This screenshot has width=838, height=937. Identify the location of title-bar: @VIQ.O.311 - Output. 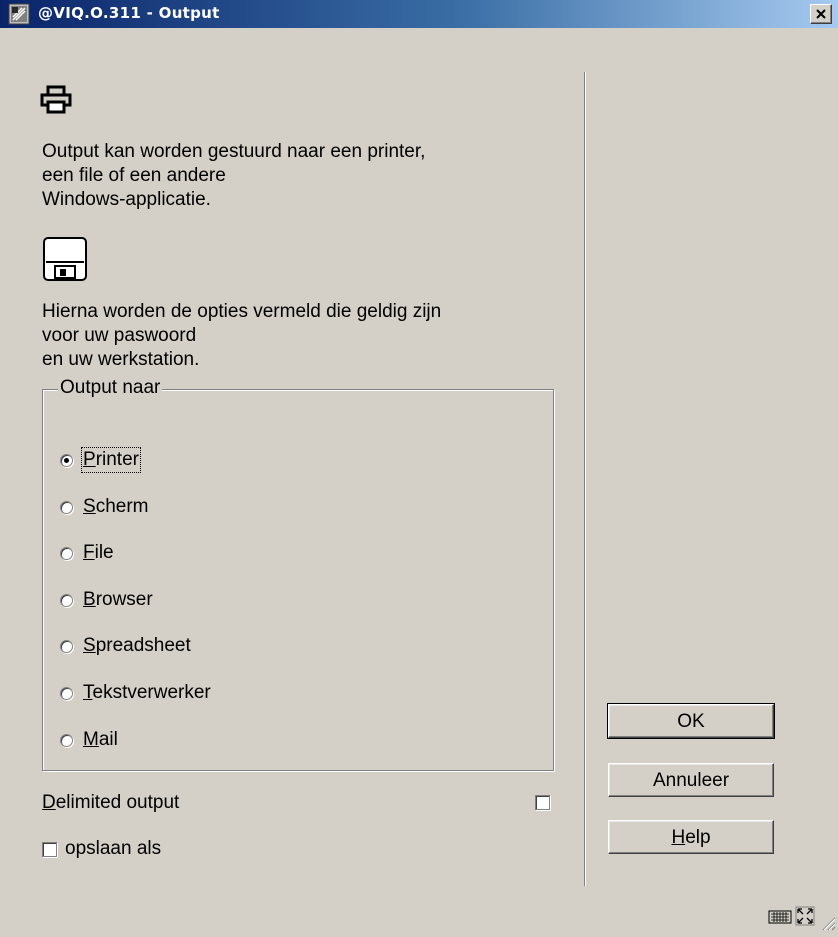
(419, 14).